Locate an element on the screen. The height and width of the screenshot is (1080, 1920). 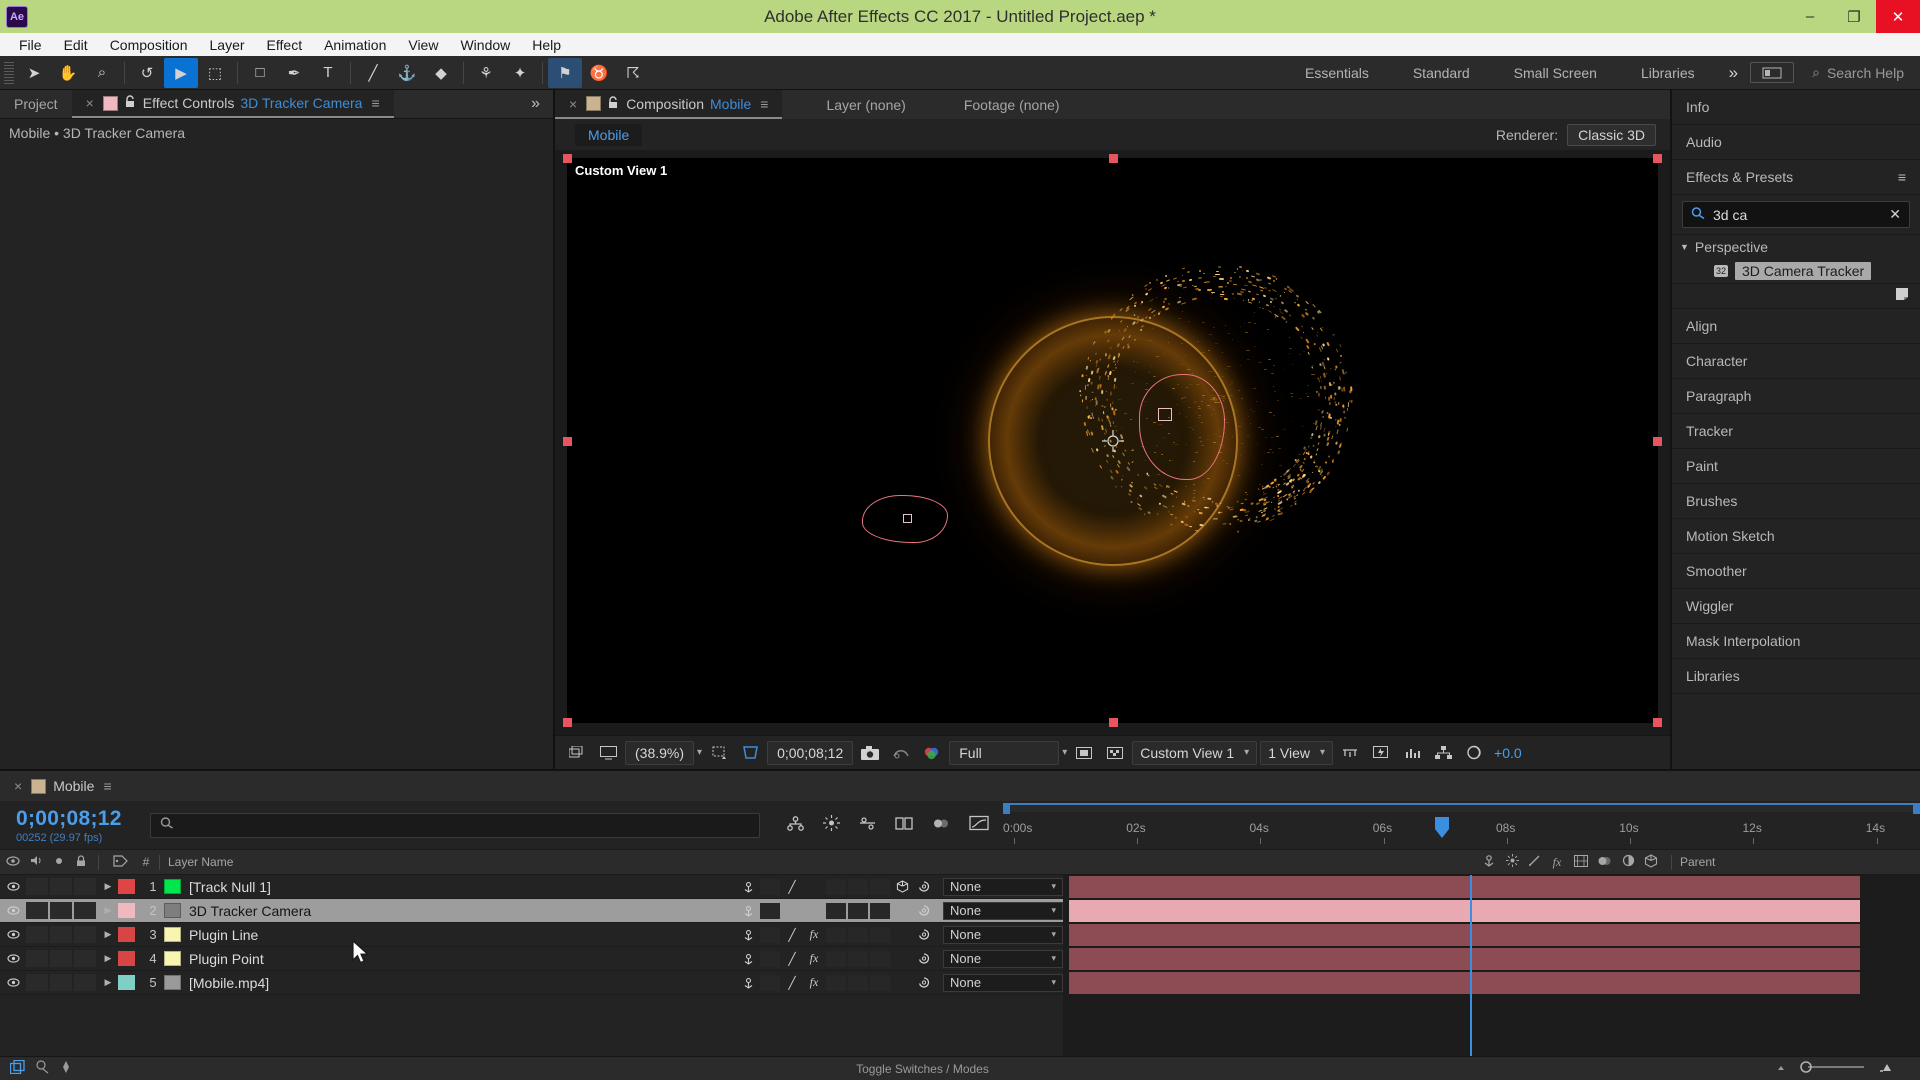
toggle-switches-icon is located at coordinates (17, 1068).